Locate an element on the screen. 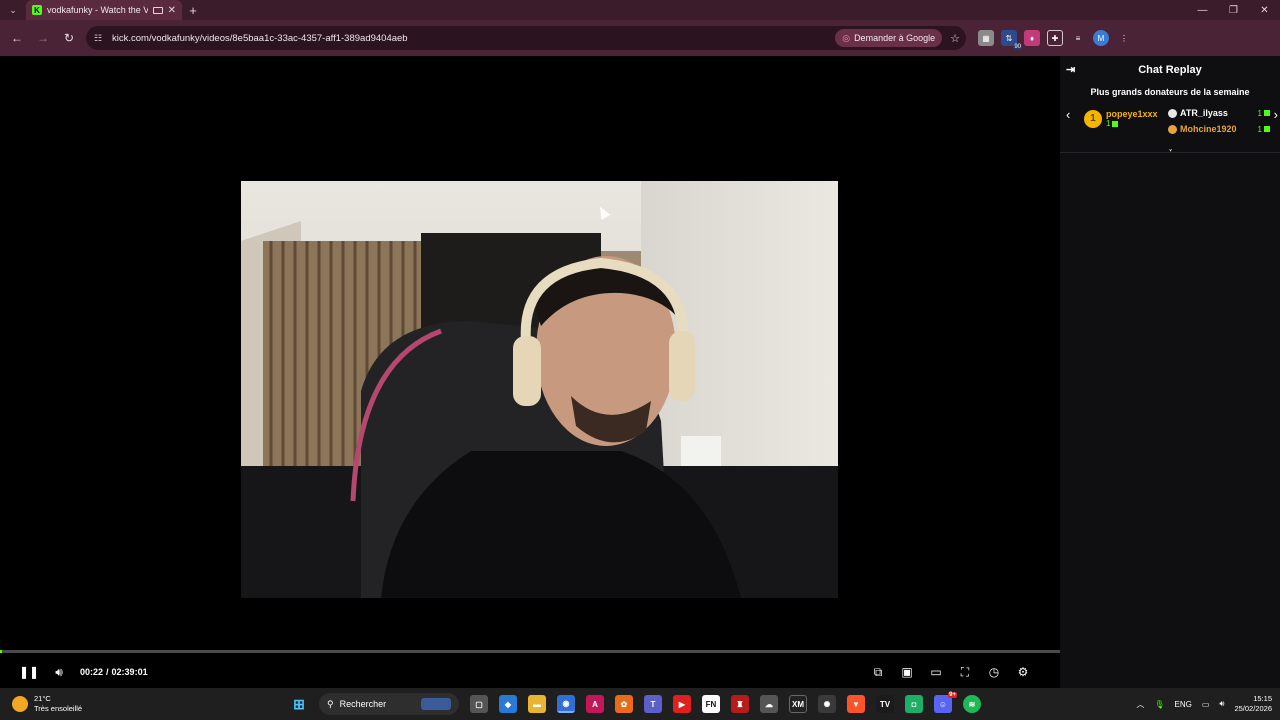 This screenshot has height=720, width=1280. seek-bar is located at coordinates (530, 651).